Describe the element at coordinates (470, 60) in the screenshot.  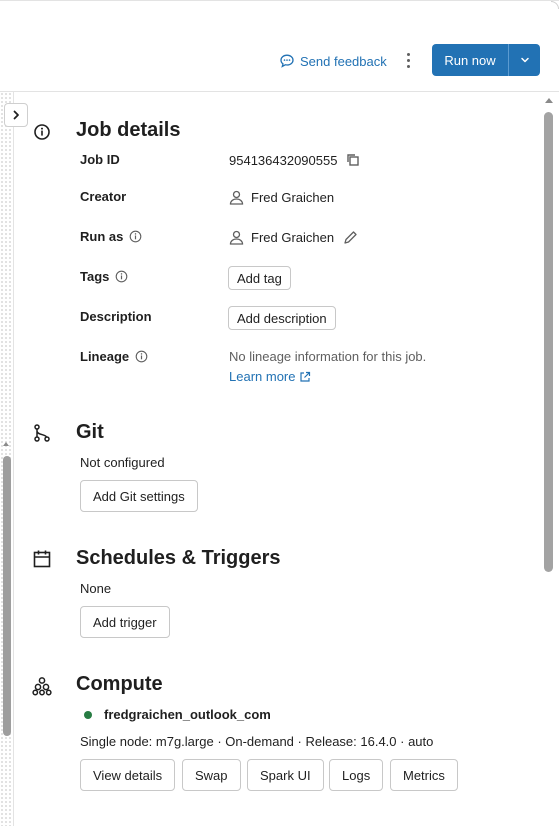
I see `run-now-button: Run now` at that location.